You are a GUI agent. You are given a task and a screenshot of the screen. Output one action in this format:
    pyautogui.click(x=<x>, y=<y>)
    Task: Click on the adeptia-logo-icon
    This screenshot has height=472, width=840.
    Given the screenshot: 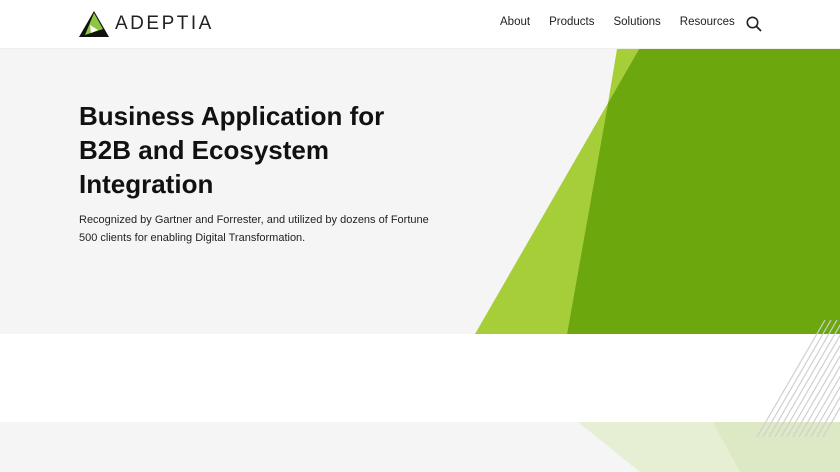 What is the action you would take?
    pyautogui.click(x=94, y=24)
    